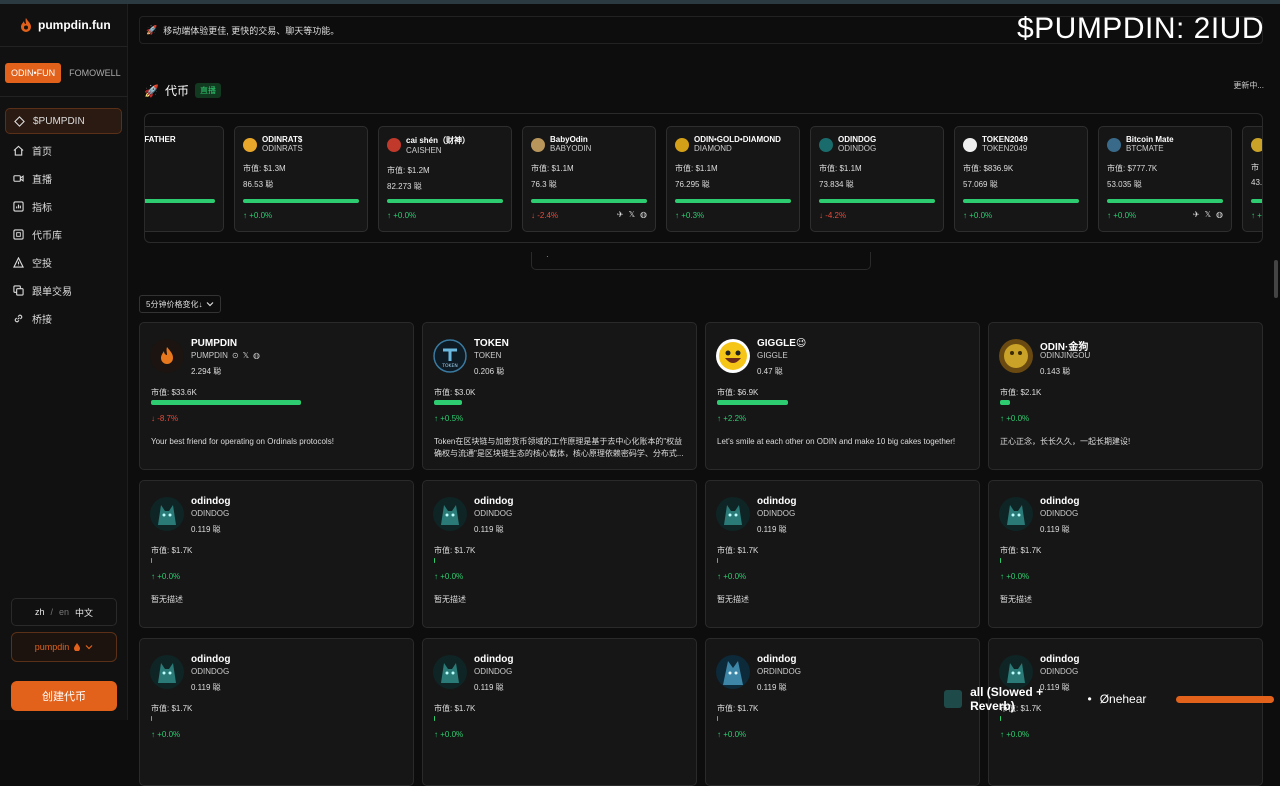 The width and height of the screenshot is (1280, 786). What do you see at coordinates (64, 647) in the screenshot?
I see `user-menu-button: pumpdin` at bounding box center [64, 647].